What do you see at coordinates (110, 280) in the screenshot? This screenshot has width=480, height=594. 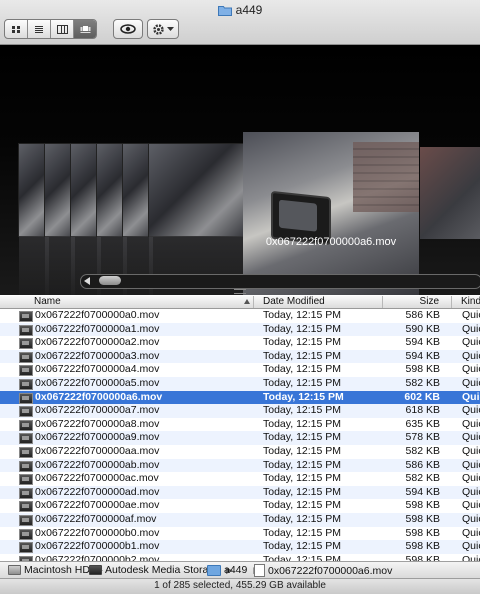 I see `cover-flow-scroll-thumb` at bounding box center [110, 280].